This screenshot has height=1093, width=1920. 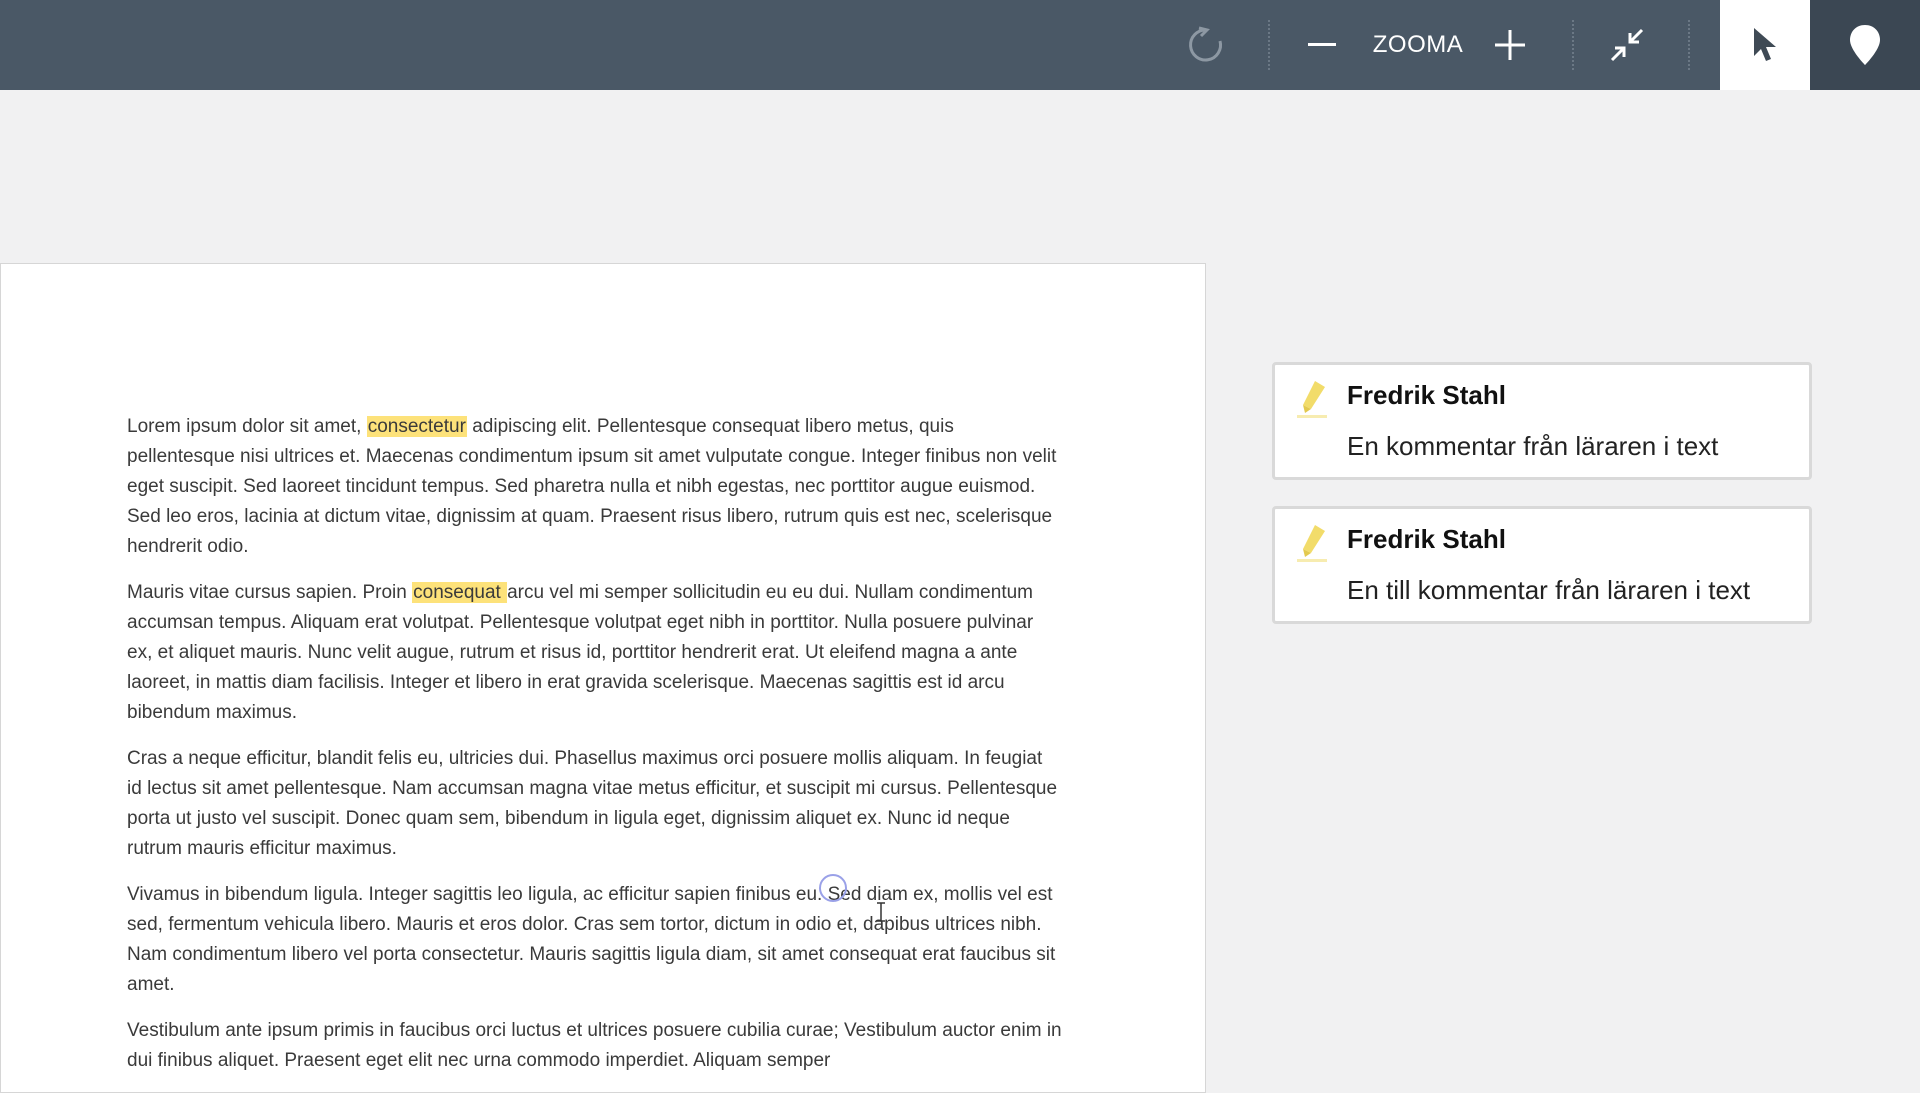 I want to click on toolbar: ZOOMA, so click(x=960, y=45).